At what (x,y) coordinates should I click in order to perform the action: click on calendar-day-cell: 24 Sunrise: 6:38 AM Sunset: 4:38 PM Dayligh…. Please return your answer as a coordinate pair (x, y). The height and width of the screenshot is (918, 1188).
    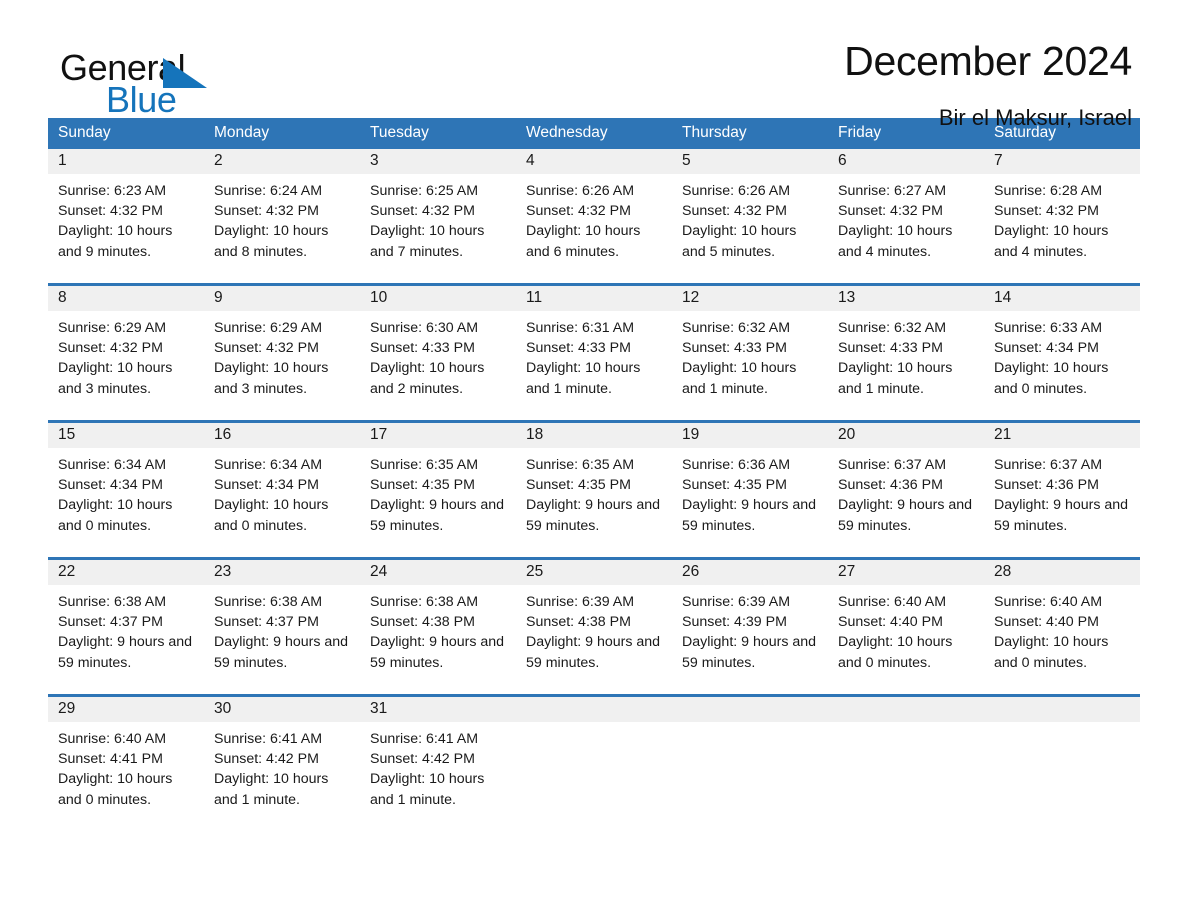
    Looking at the image, I should click on (438, 626).